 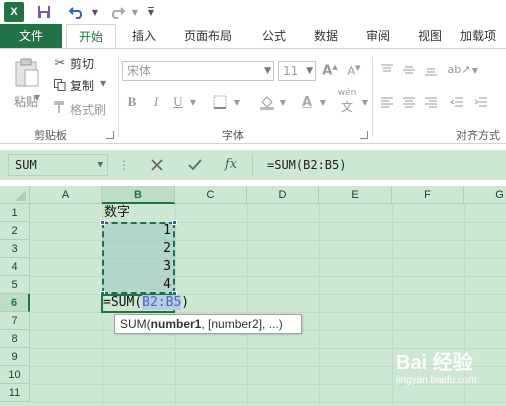 I want to click on name-box: SUM ▼, so click(x=58, y=165).